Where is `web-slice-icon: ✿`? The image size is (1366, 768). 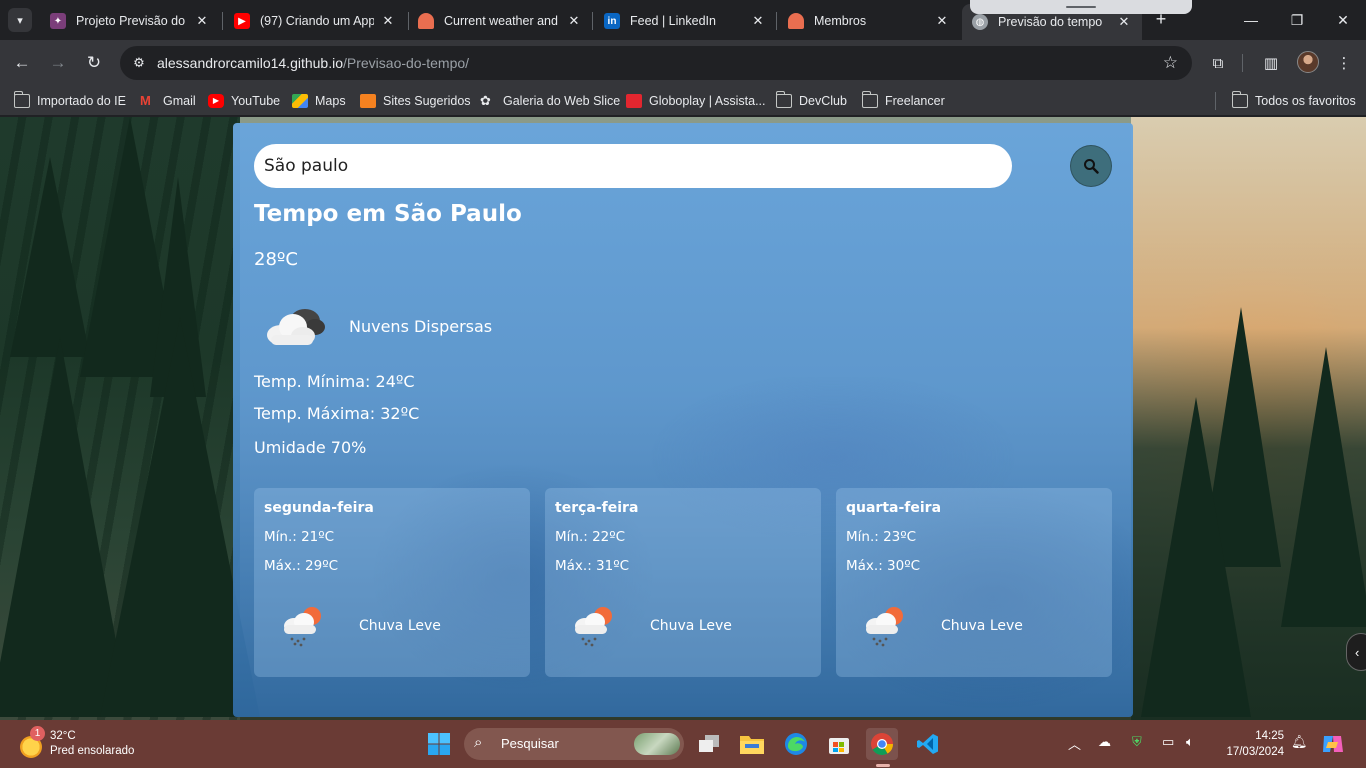 web-slice-icon: ✿ is located at coordinates (485, 100).